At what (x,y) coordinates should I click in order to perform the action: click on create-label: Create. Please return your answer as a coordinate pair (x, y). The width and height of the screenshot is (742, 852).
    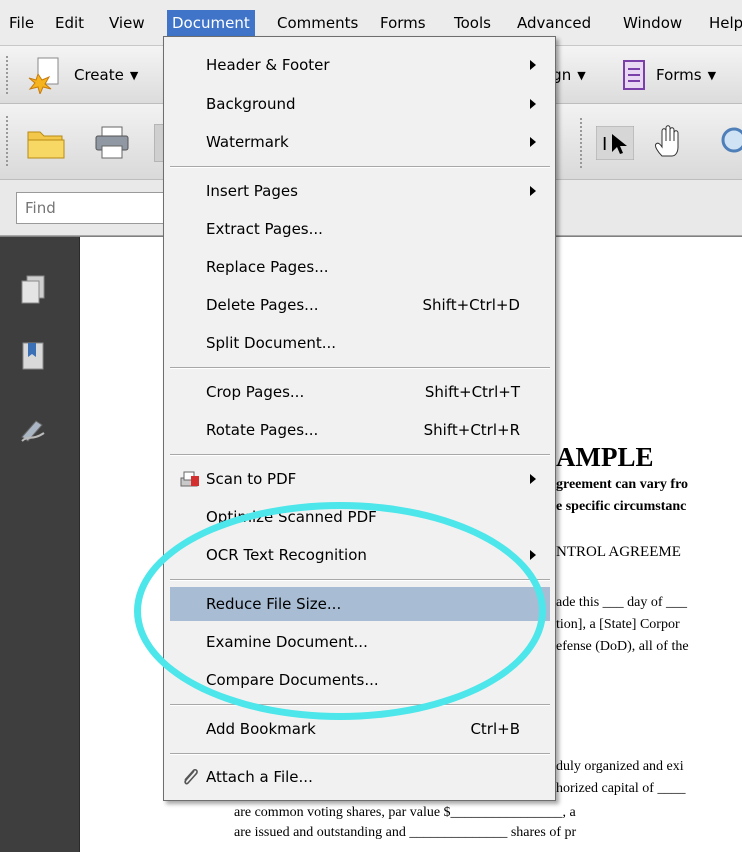
    Looking at the image, I should click on (99, 75).